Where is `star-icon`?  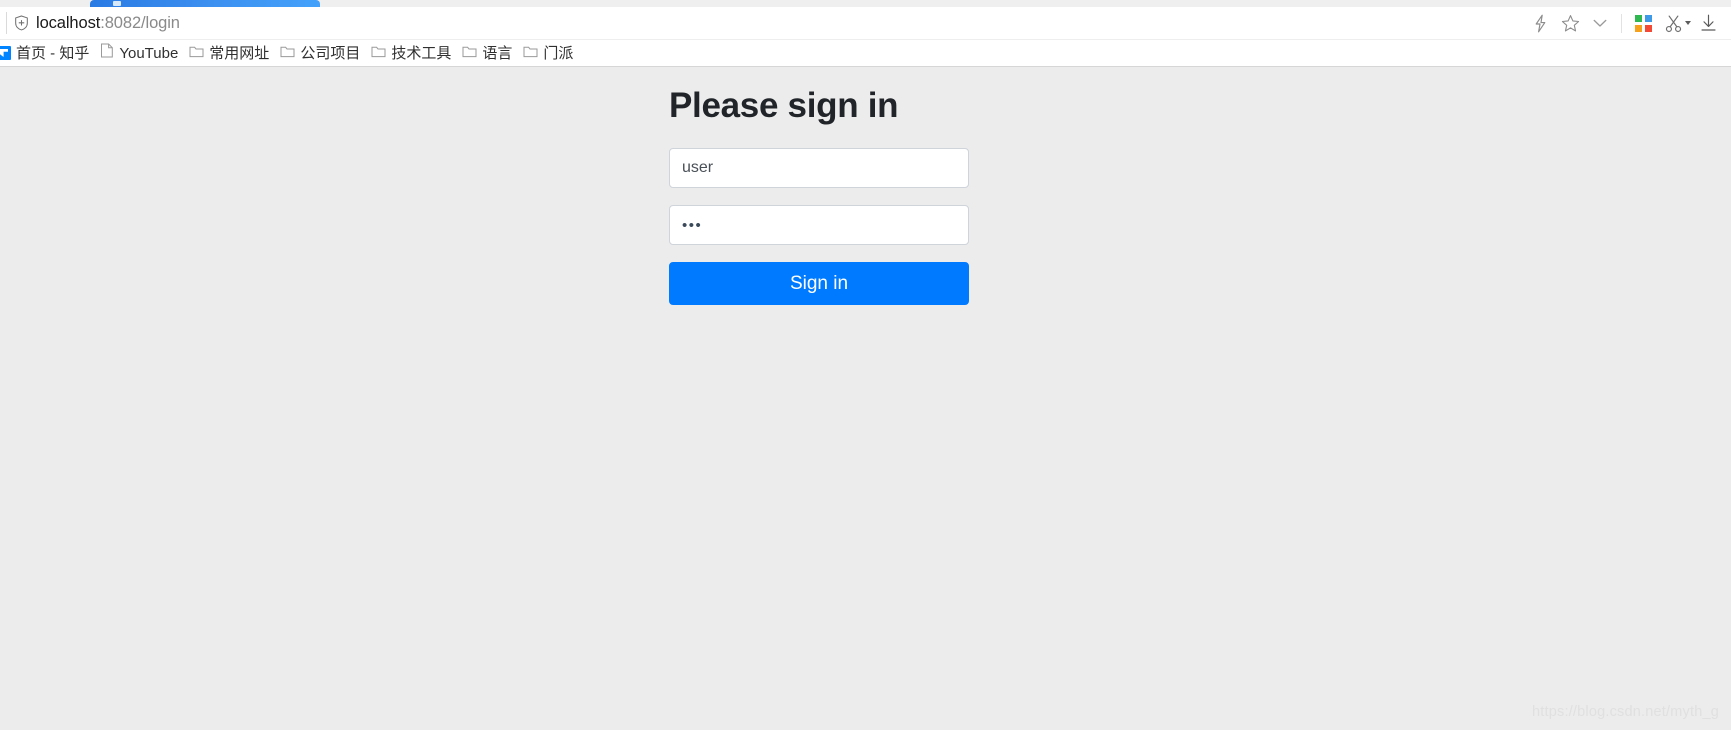 star-icon is located at coordinates (1570, 22).